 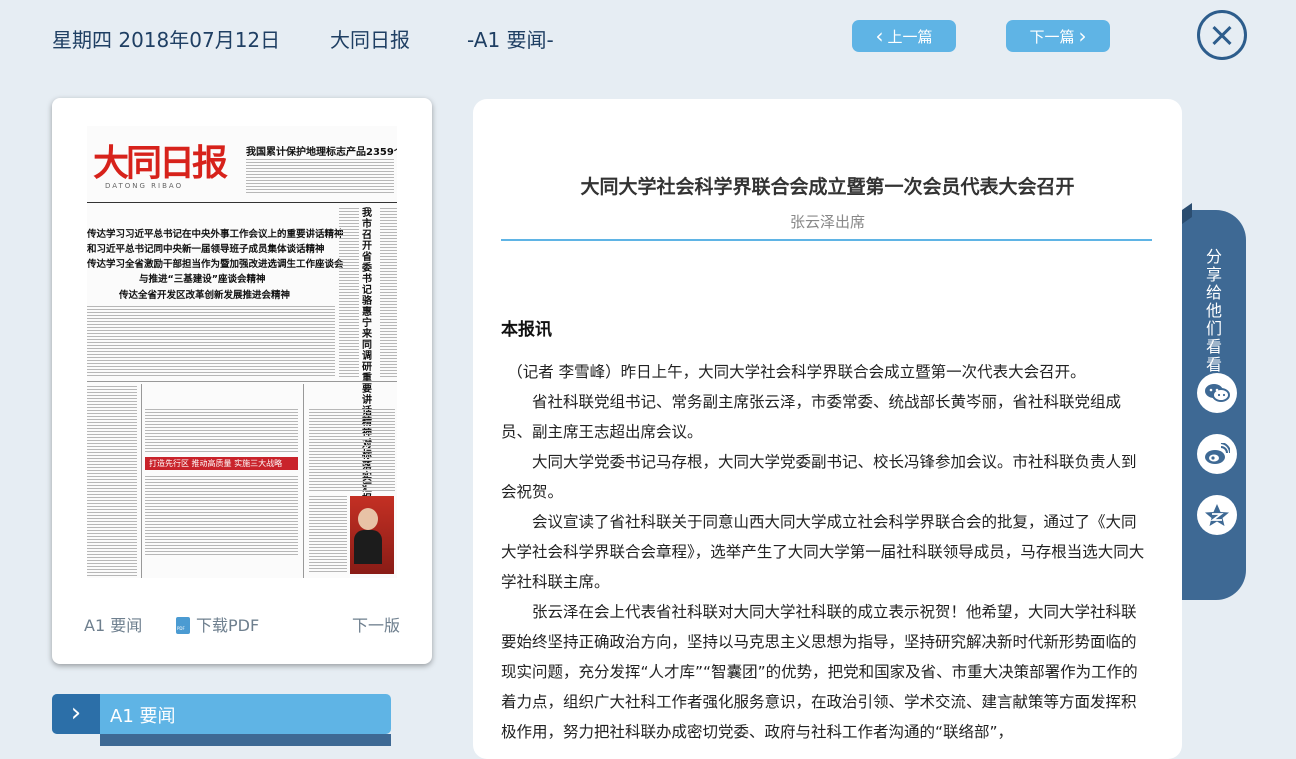 What do you see at coordinates (166, 40) in the screenshot?
I see `issue-date: 星期四 2018年07月12日` at bounding box center [166, 40].